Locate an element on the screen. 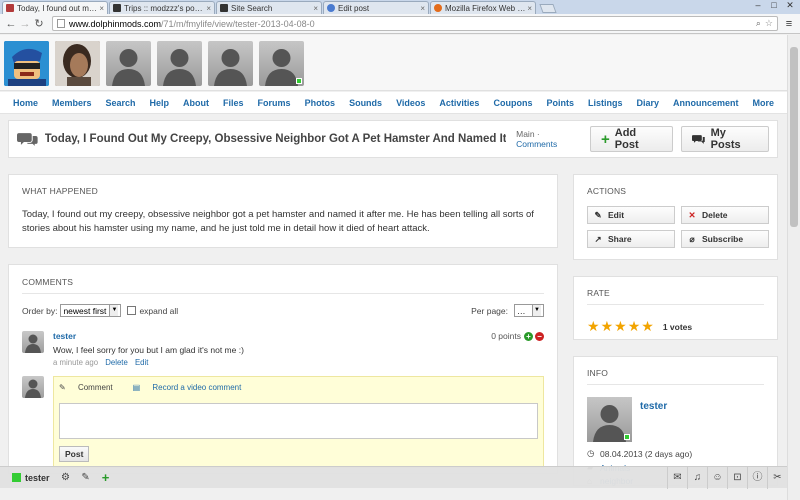  friends-icon: ☺ is located at coordinates (717, 477).